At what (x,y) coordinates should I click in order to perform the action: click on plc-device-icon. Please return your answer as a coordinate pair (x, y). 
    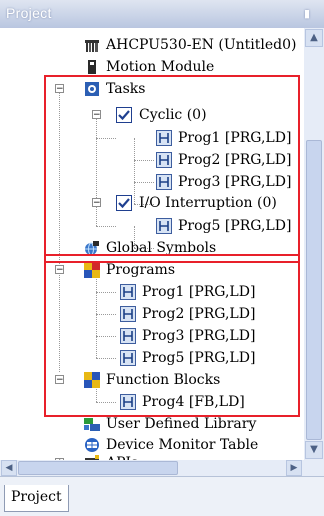
    Looking at the image, I should click on (92, 46).